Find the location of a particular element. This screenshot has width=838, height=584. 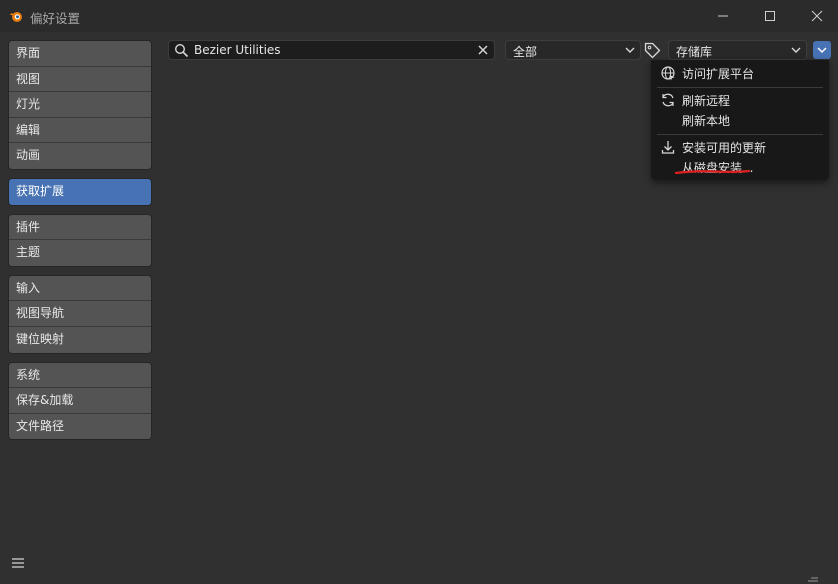

sidebar-item-save-load: 保存&加载 is located at coordinates (80, 401).